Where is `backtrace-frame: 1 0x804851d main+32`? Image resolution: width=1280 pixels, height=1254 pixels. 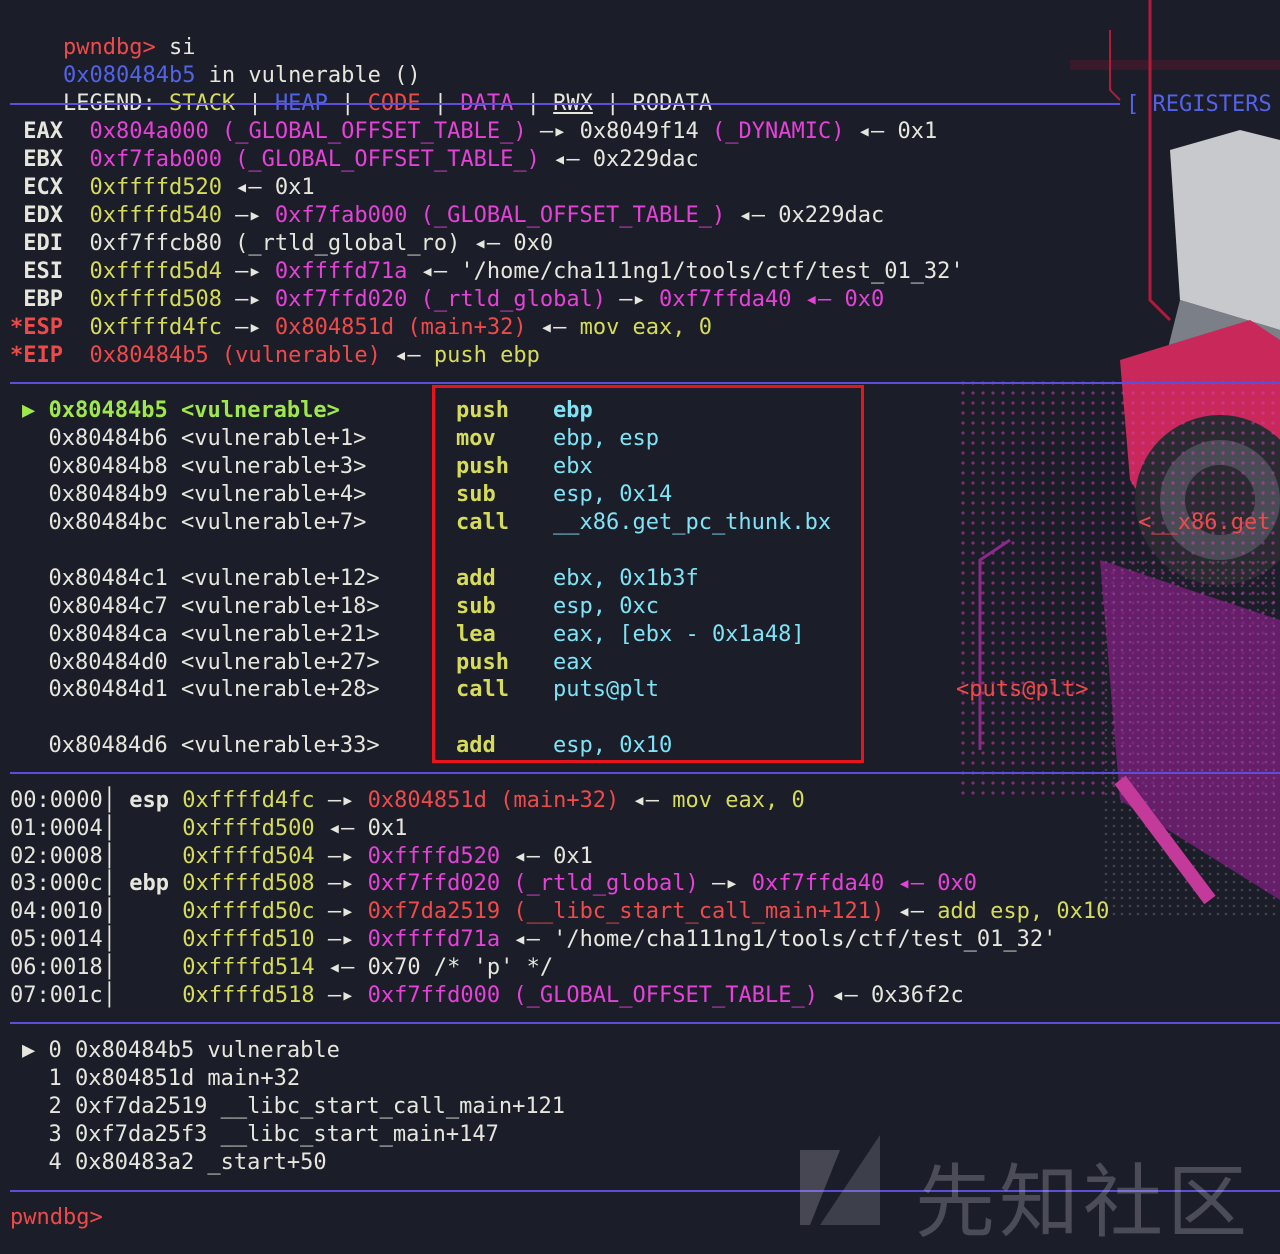 backtrace-frame: 1 0x804851d main+32 is located at coordinates (161, 1079).